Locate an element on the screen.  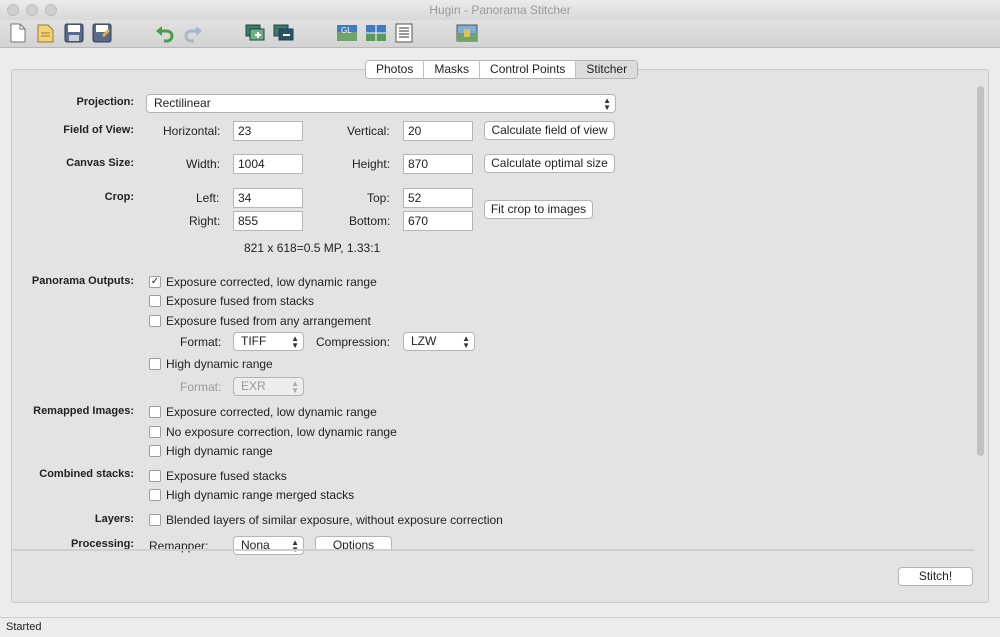
title-bar: Hugin - Panorama Stitcher is located at coordinates (500, 10).